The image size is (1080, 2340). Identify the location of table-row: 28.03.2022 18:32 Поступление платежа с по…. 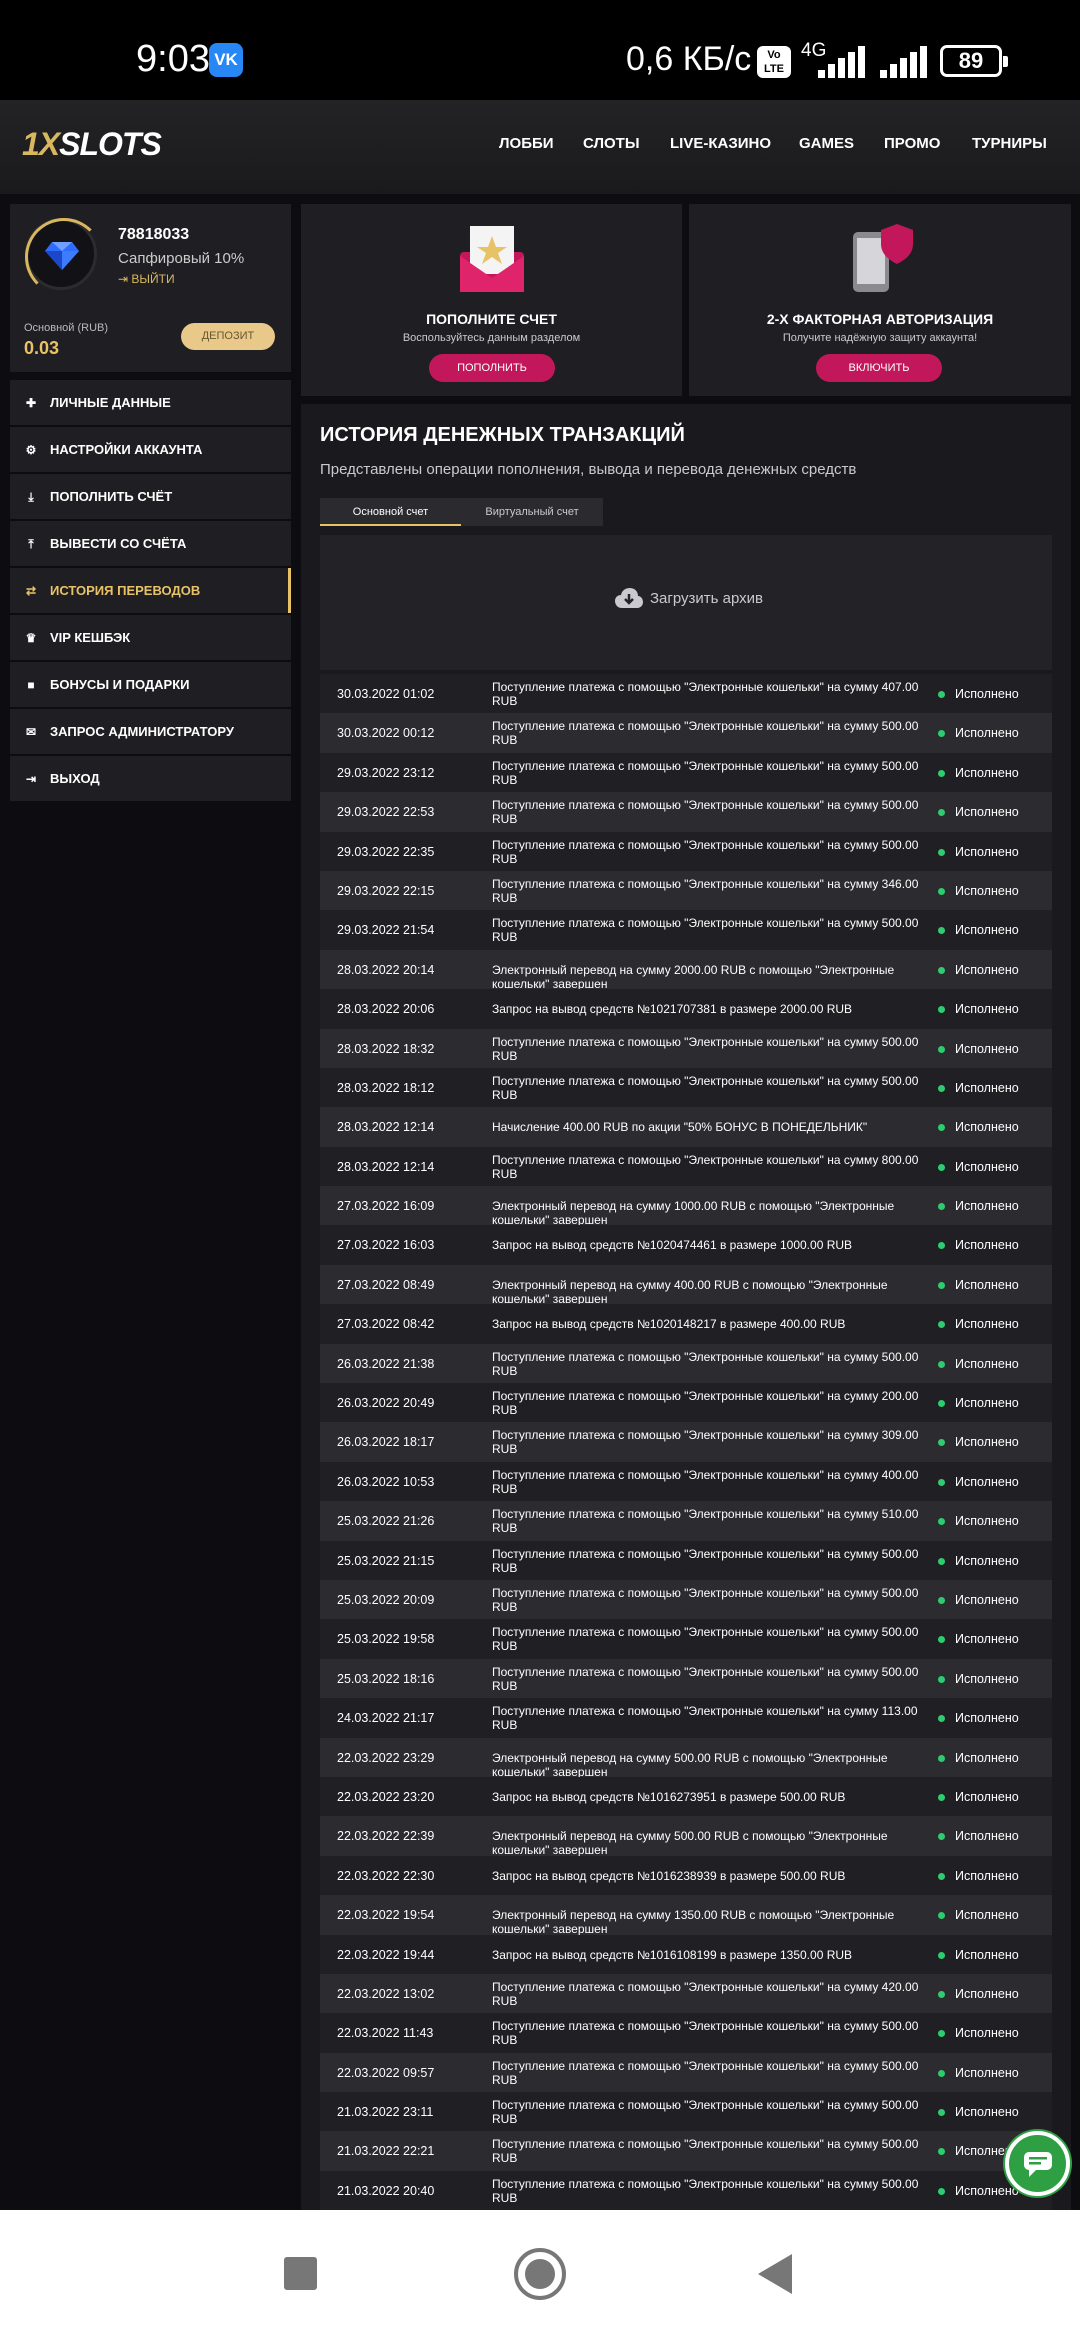
(686, 1048).